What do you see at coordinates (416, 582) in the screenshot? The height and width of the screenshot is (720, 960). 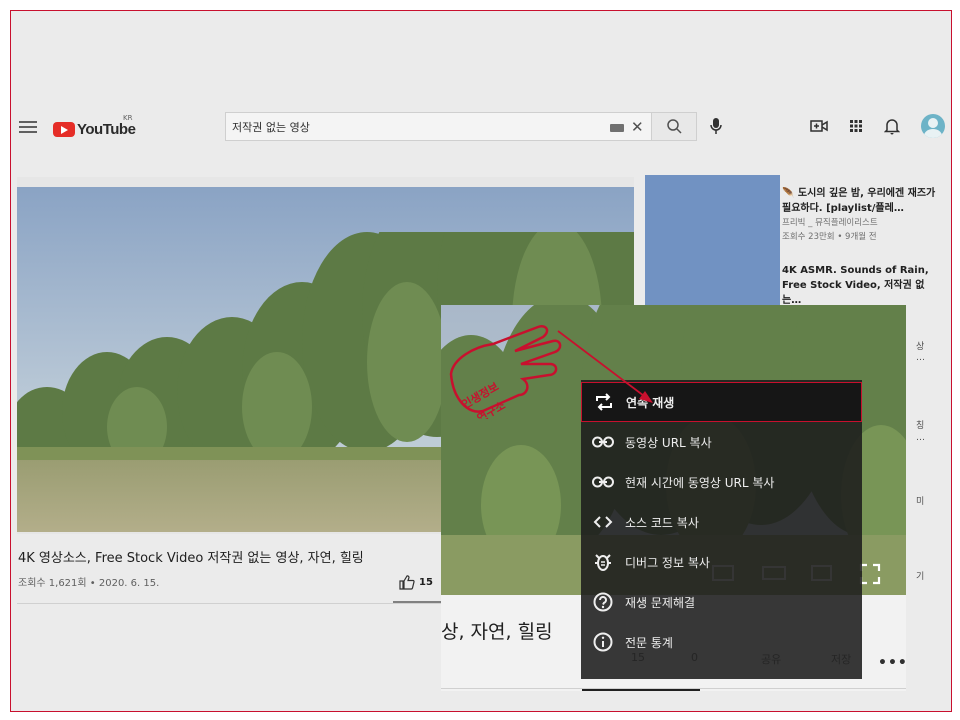 I see `like-button: 15` at bounding box center [416, 582].